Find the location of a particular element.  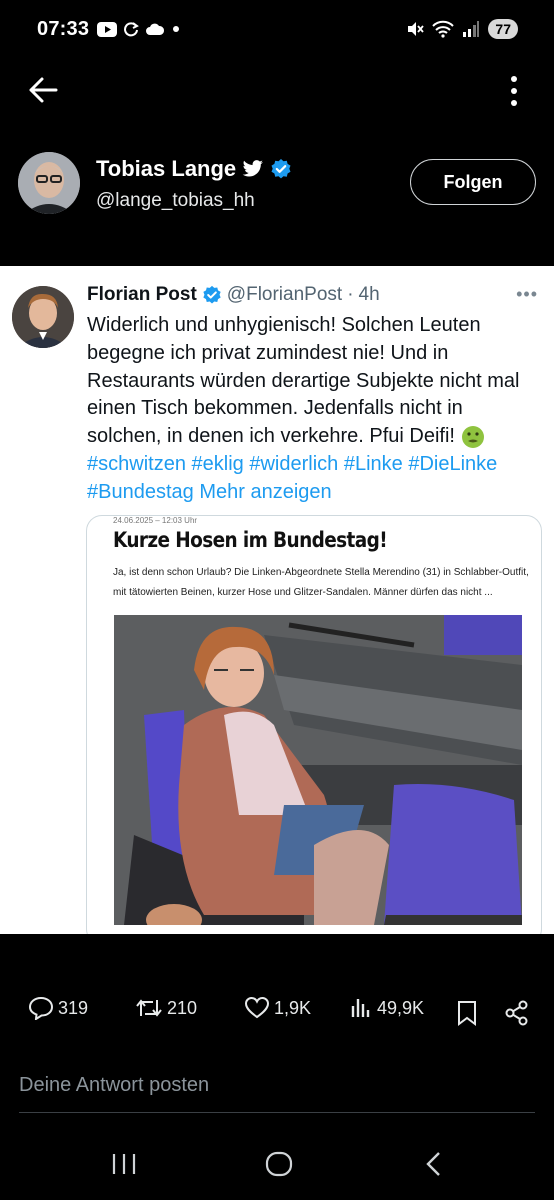

system-navigation-bar is located at coordinates (277, 1165).